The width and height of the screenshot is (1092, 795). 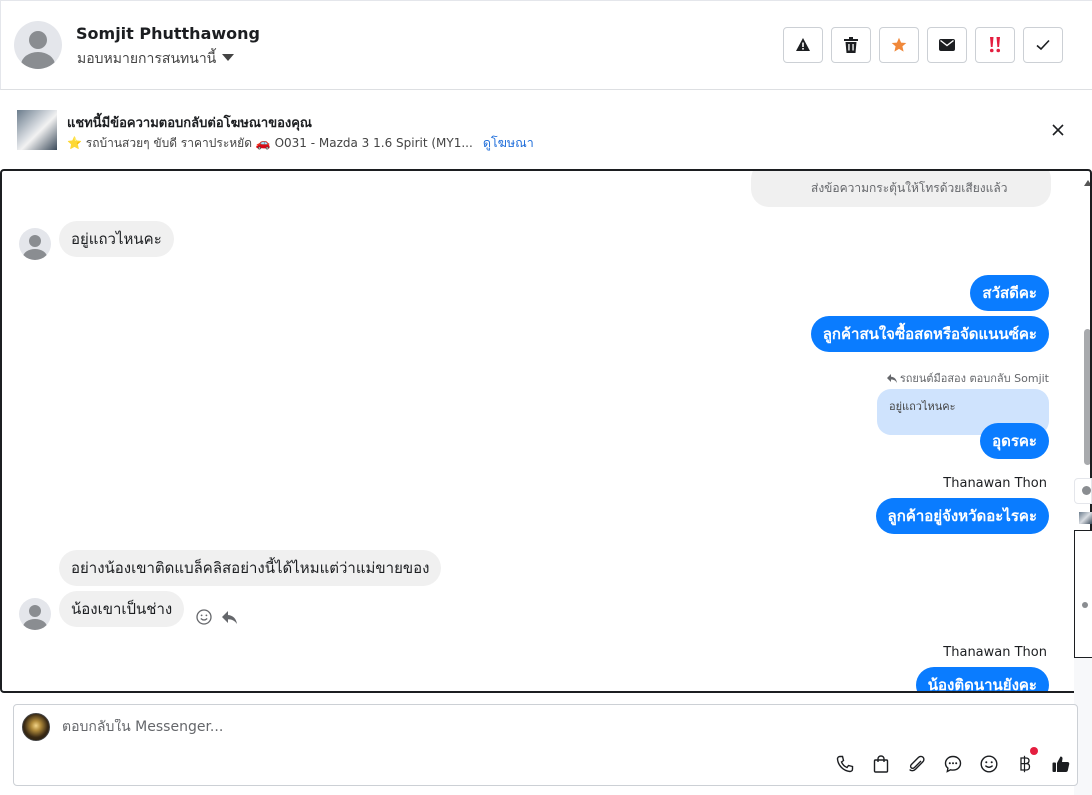 I want to click on contact-avatar, so click(x=38, y=45).